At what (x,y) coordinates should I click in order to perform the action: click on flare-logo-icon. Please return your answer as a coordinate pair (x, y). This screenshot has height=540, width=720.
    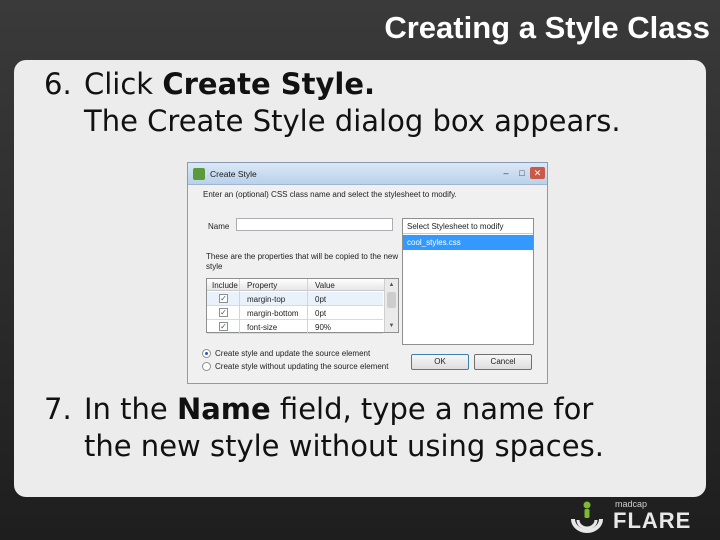
    Looking at the image, I should click on (587, 517).